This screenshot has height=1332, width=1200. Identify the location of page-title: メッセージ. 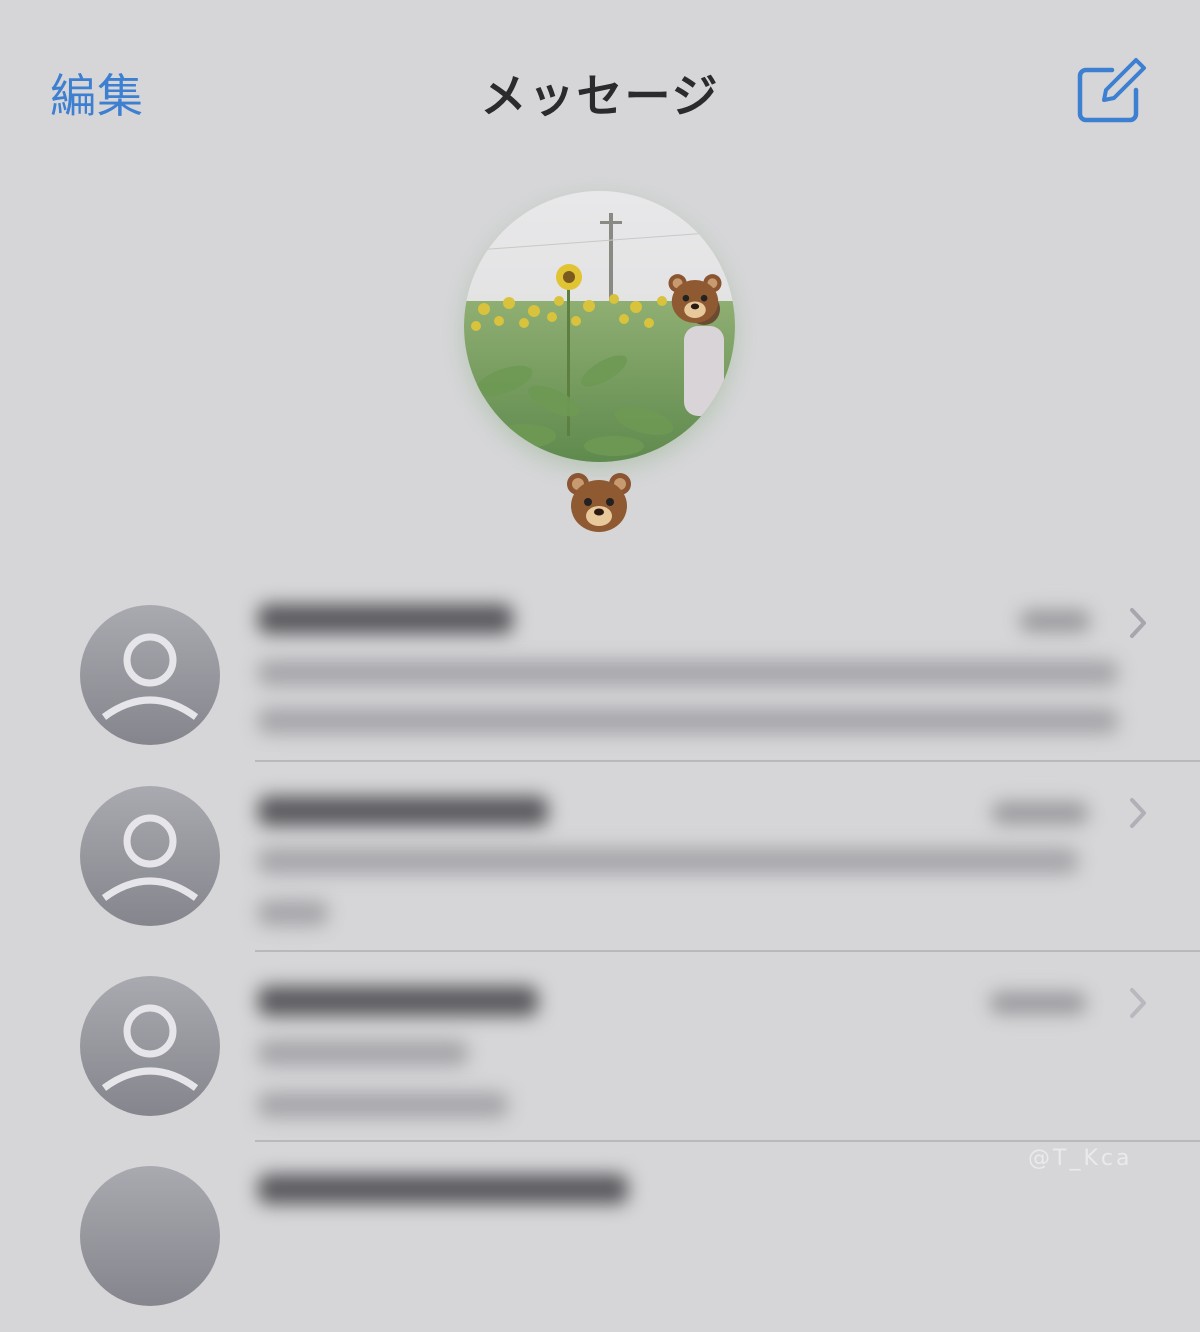
(600, 96).